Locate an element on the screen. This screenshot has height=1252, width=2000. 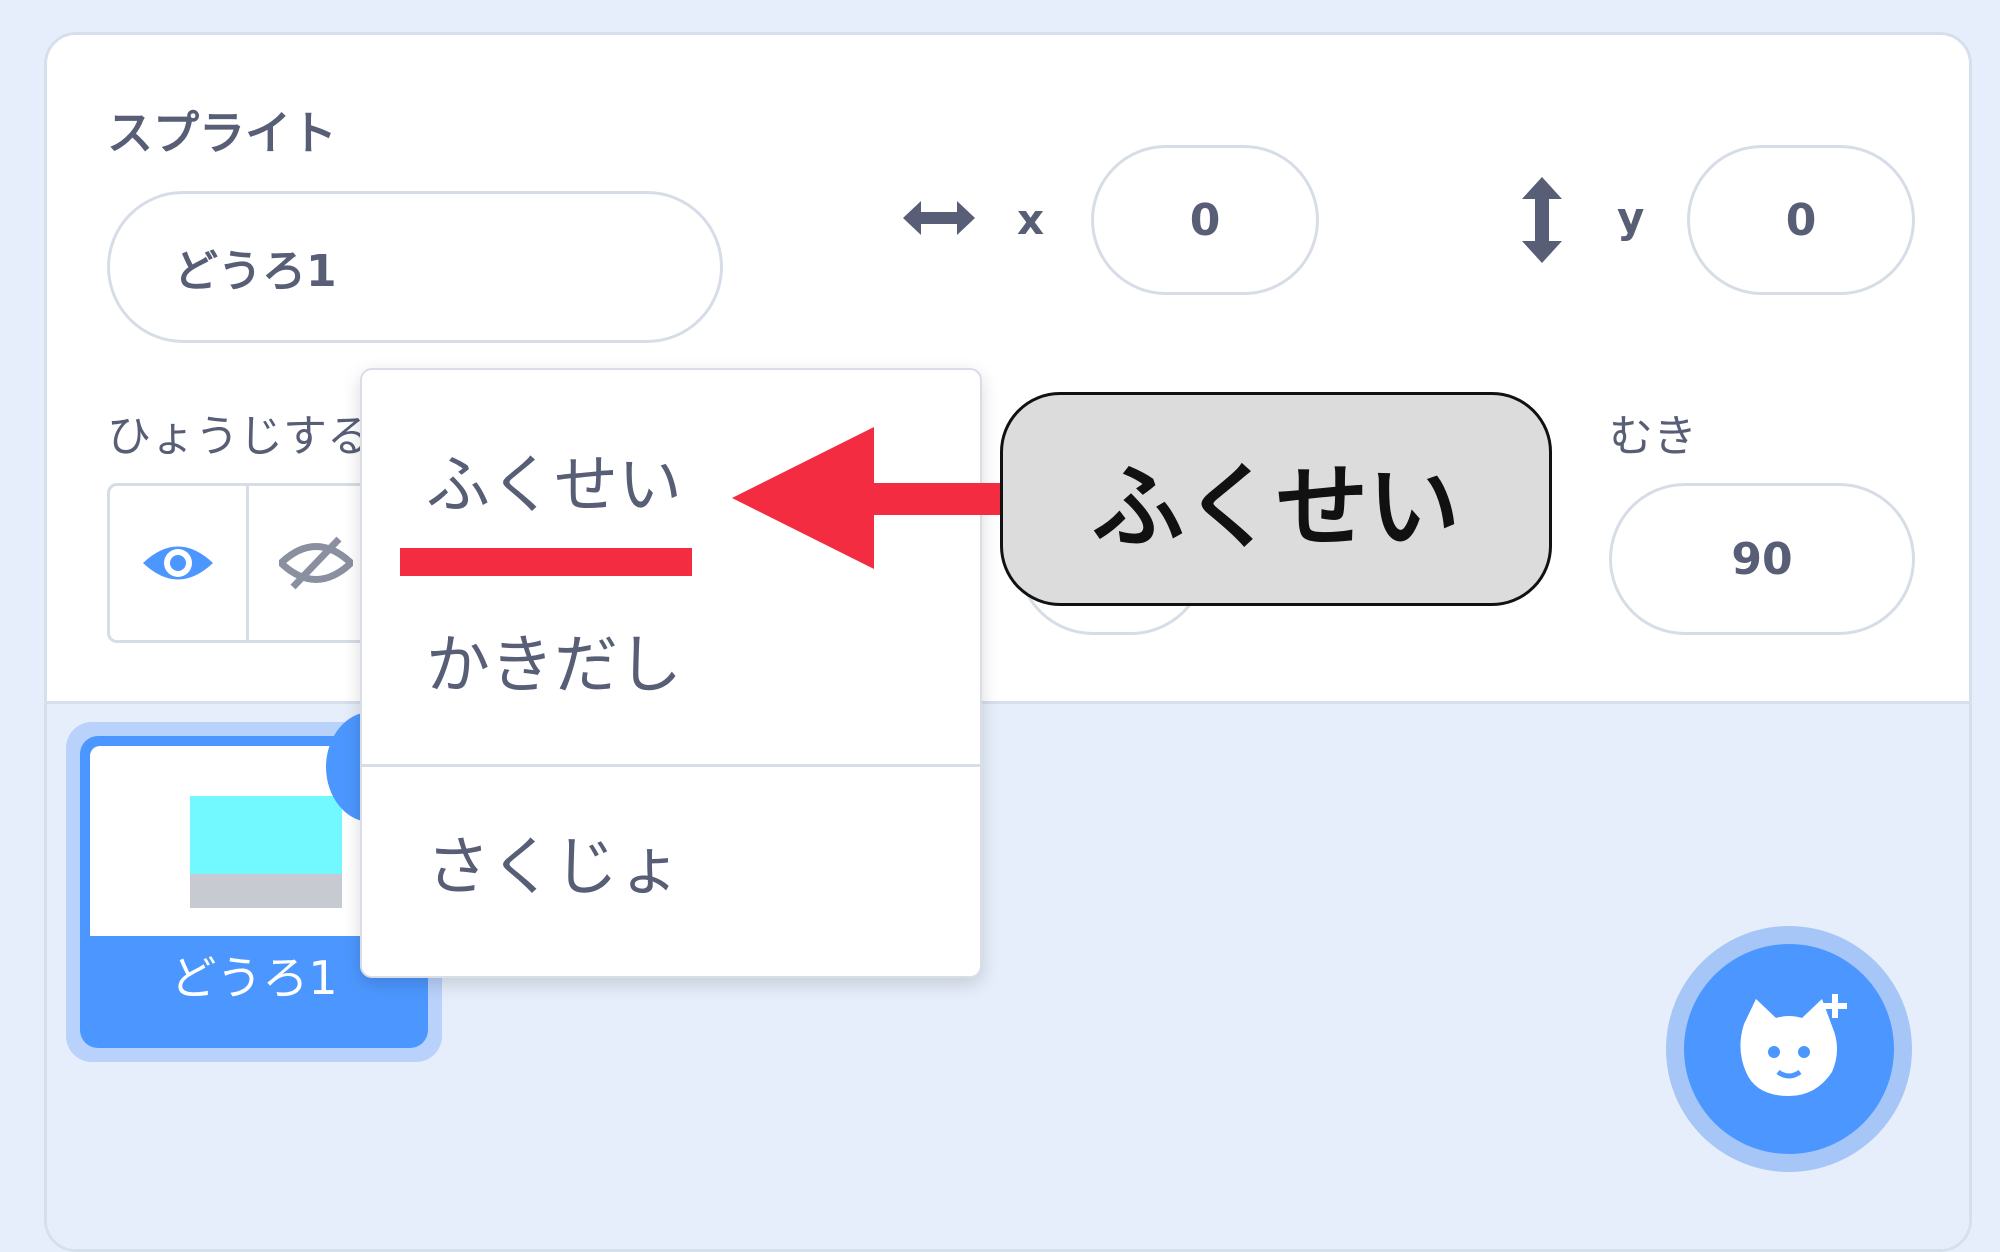
visibility-toggle is located at coordinates (247, 563).